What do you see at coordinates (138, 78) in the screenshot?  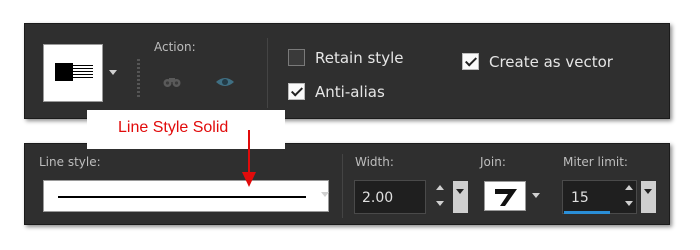 I see `grip-handle` at bounding box center [138, 78].